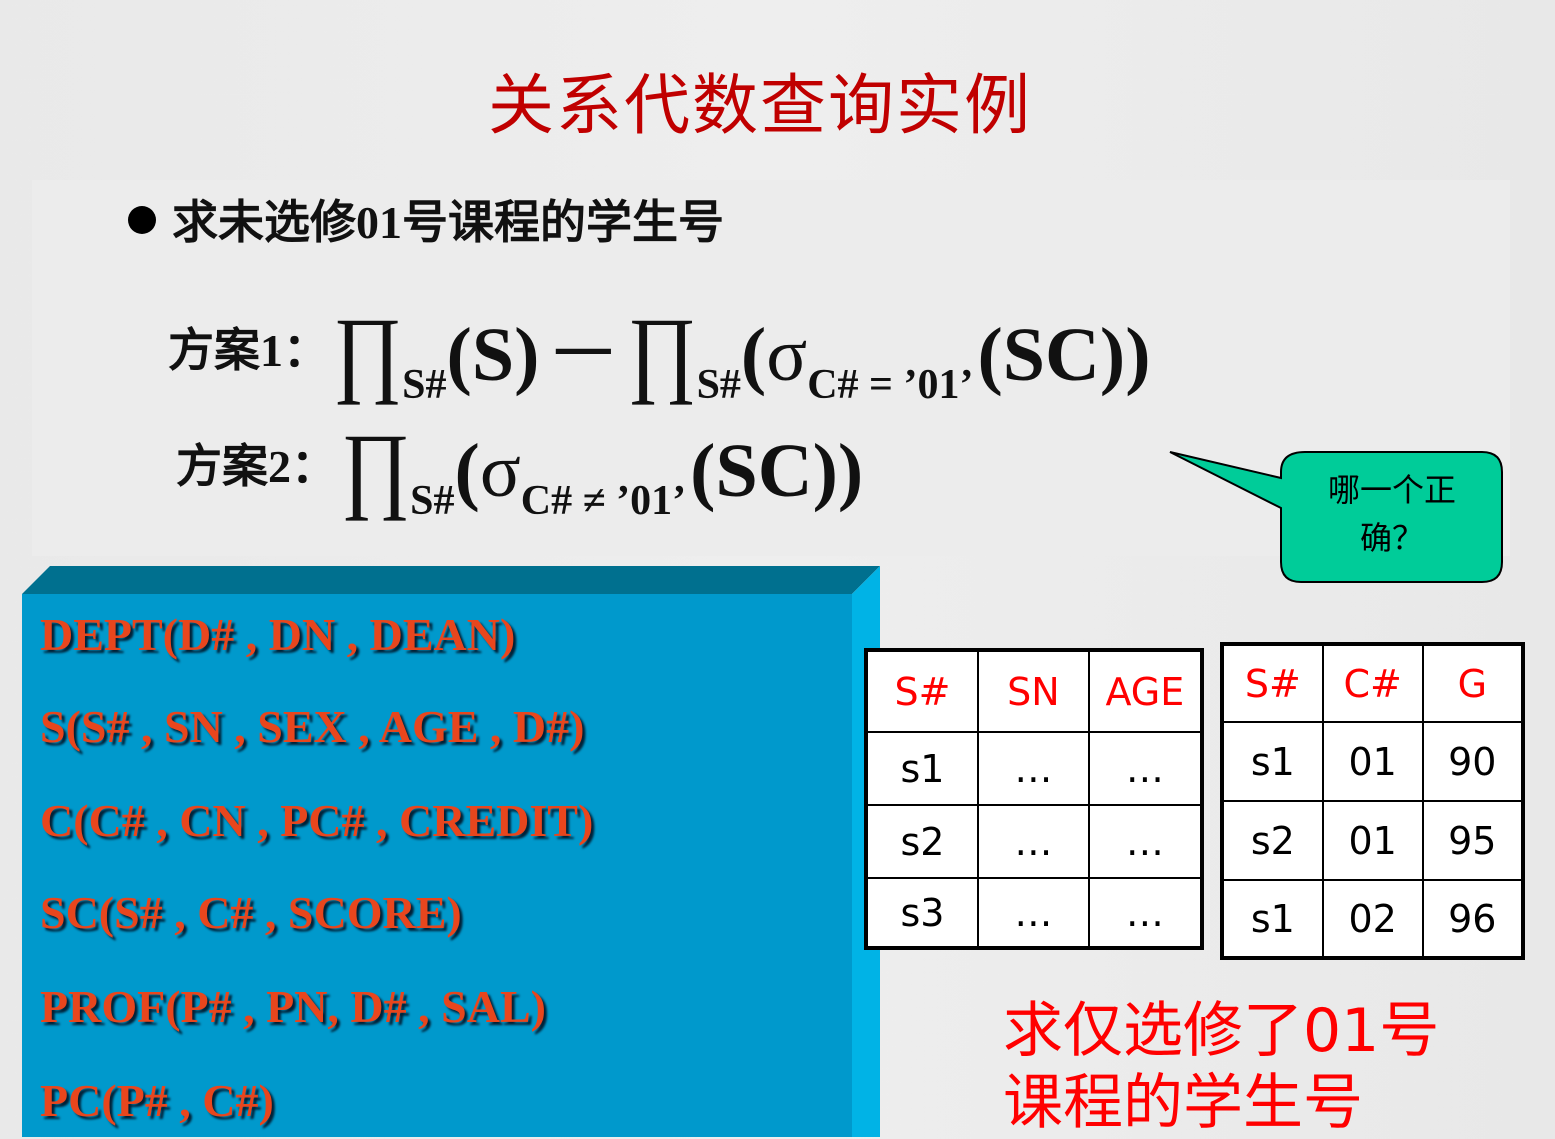 This screenshot has width=1555, height=1139. I want to click on table-header-cell: SN, so click(1033, 691).